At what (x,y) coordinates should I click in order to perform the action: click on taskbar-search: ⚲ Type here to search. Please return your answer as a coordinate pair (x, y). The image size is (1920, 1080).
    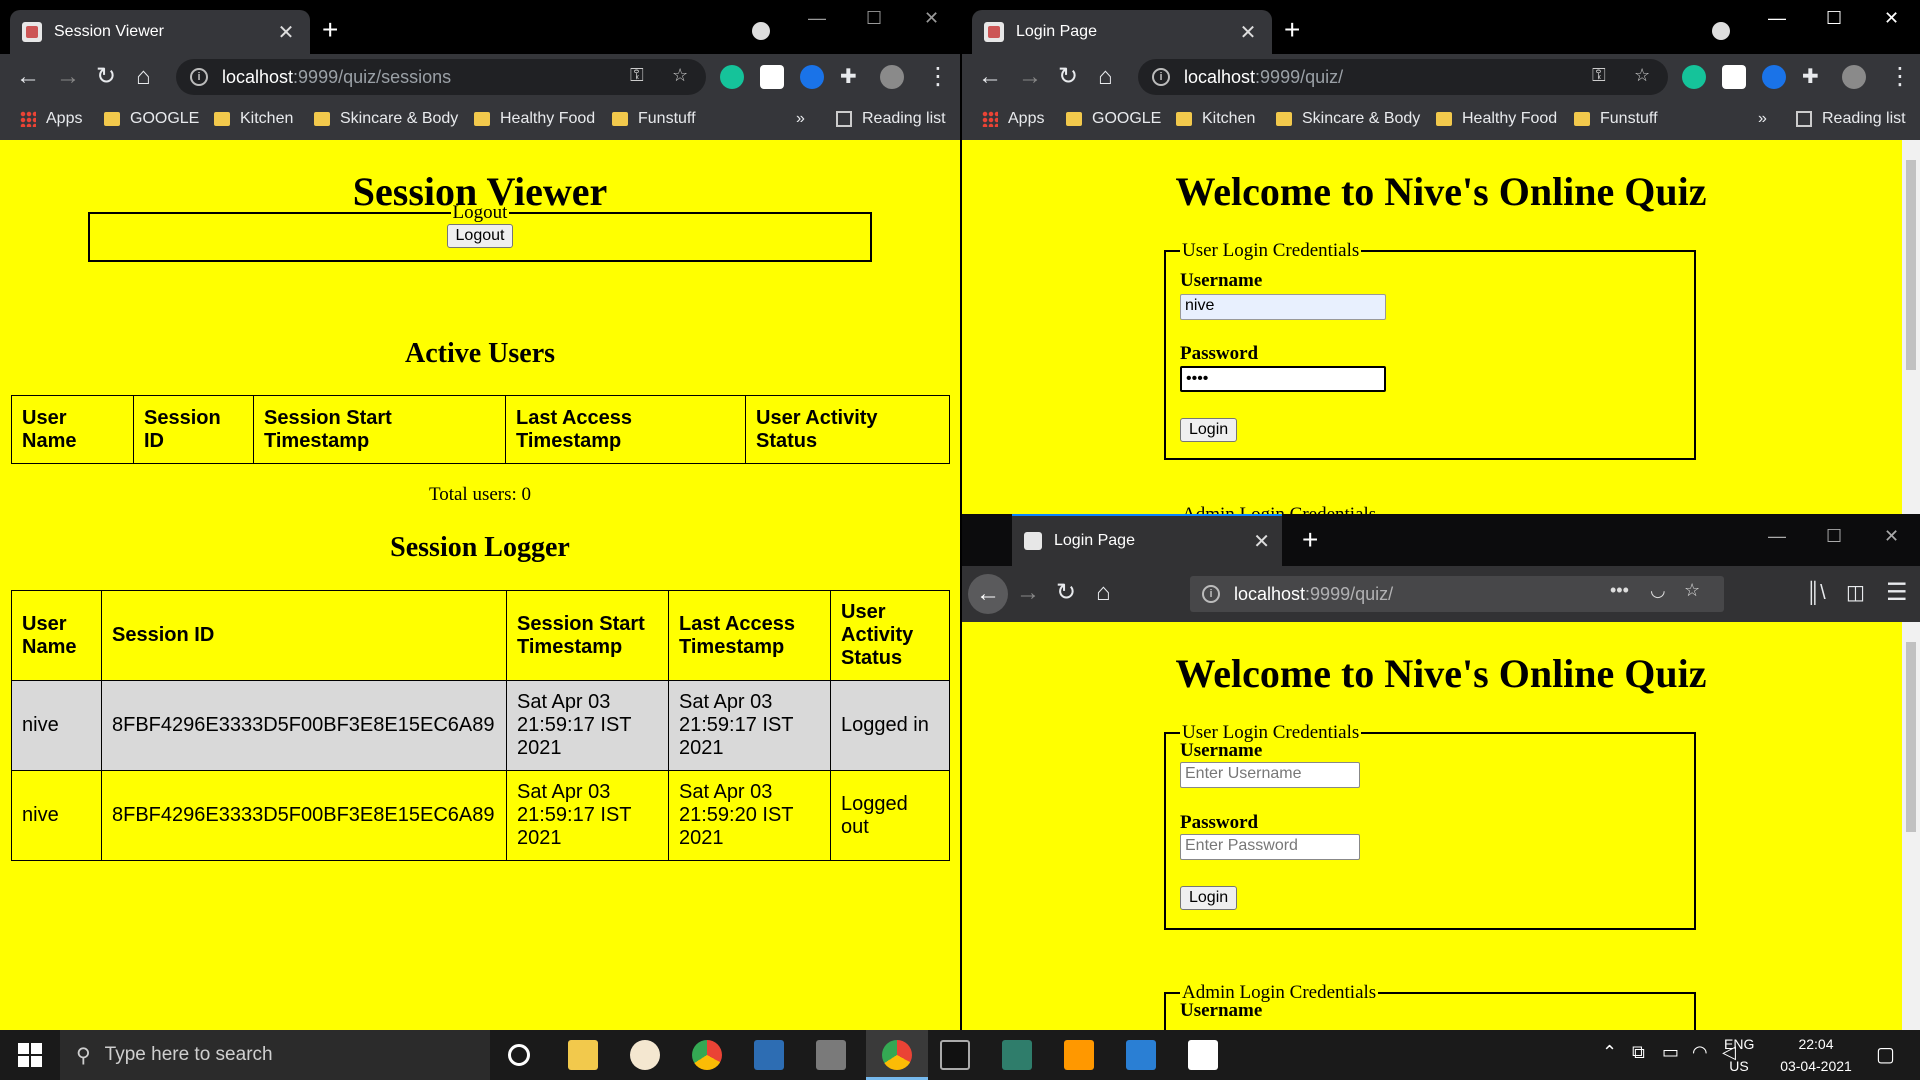
    Looking at the image, I should click on (275, 1055).